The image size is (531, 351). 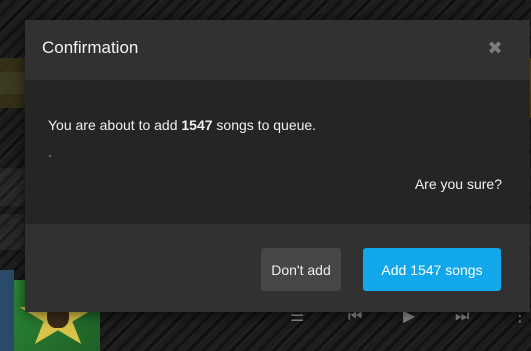 I want to click on message-prefix: You are about to add, so click(x=115, y=125).